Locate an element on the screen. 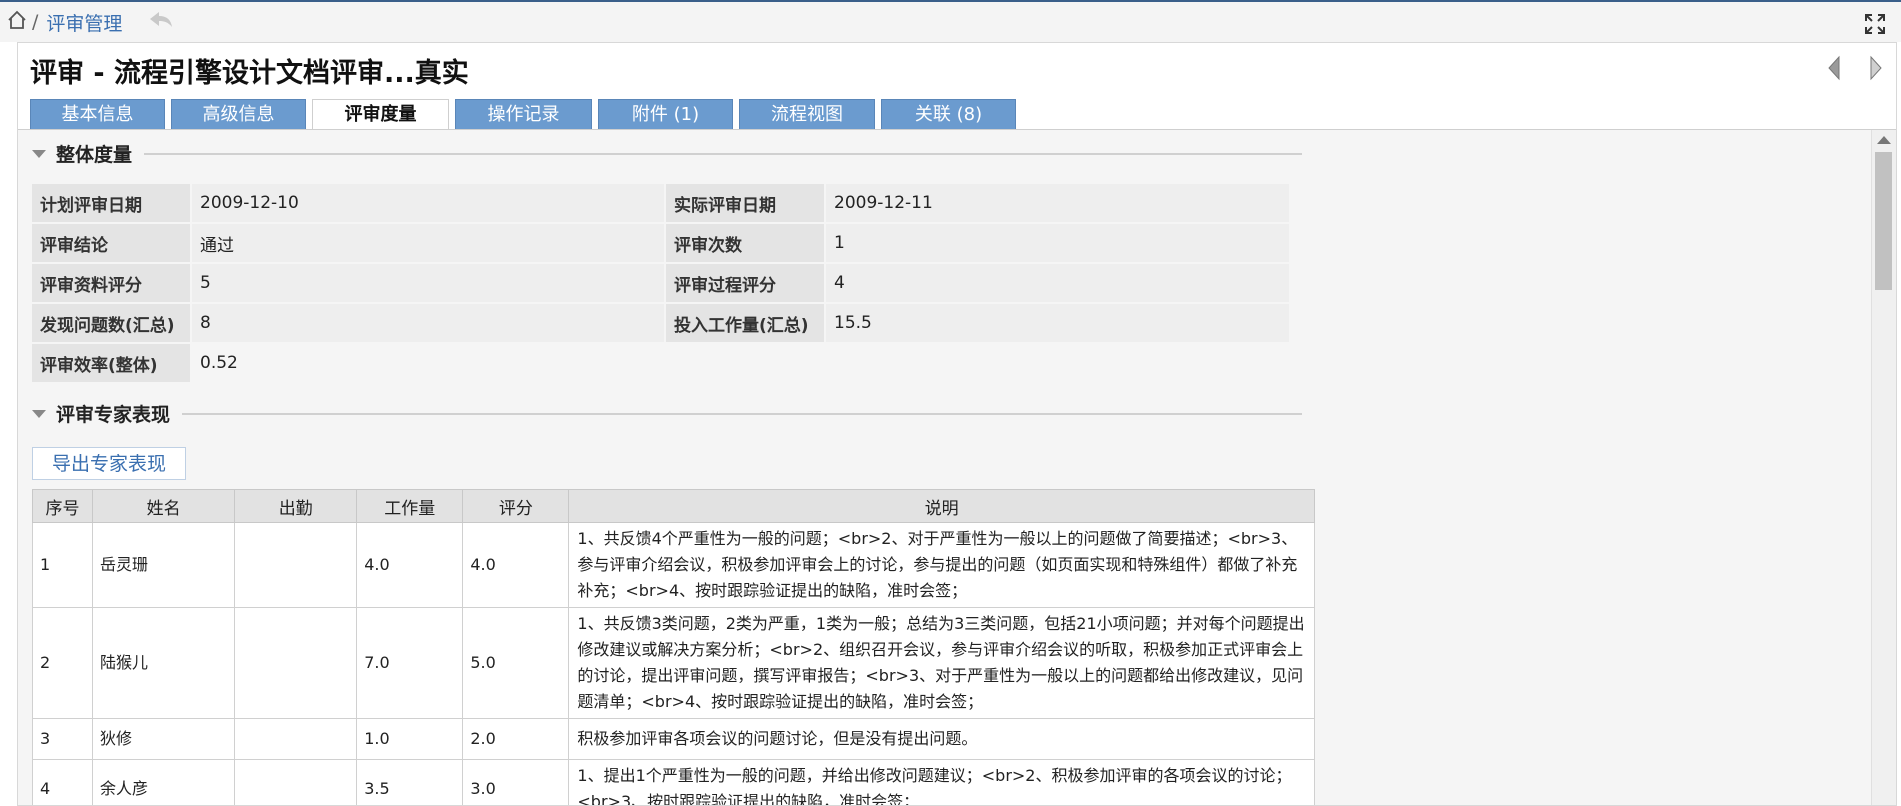  column-header: 姓名 is located at coordinates (164, 506).